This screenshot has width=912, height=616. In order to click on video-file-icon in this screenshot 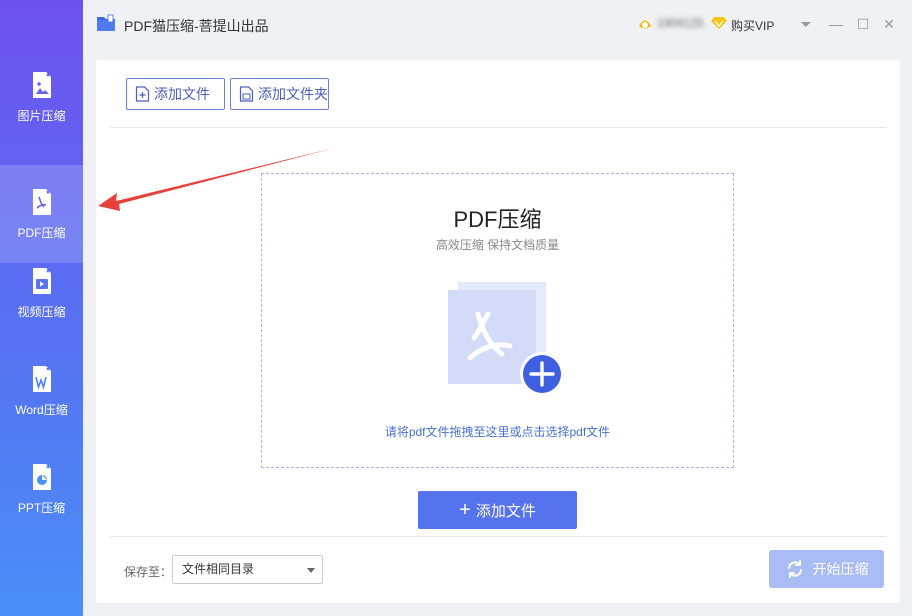, I will do `click(41, 280)`.